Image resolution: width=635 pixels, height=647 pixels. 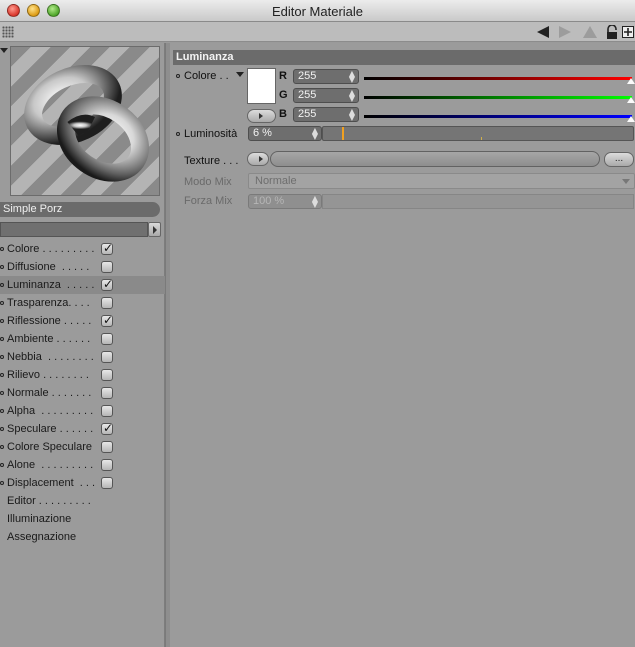 What do you see at coordinates (107, 393) in the screenshot?
I see `channel-normale-checkbox` at bounding box center [107, 393].